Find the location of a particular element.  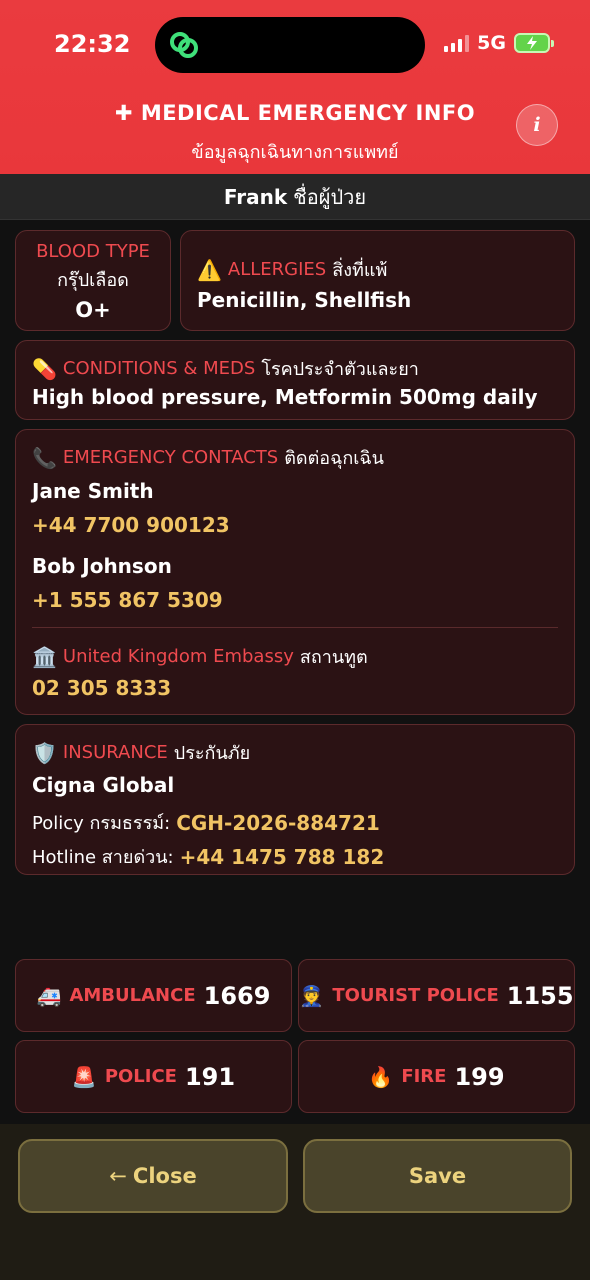

status-right: 5G is located at coordinates (499, 43).